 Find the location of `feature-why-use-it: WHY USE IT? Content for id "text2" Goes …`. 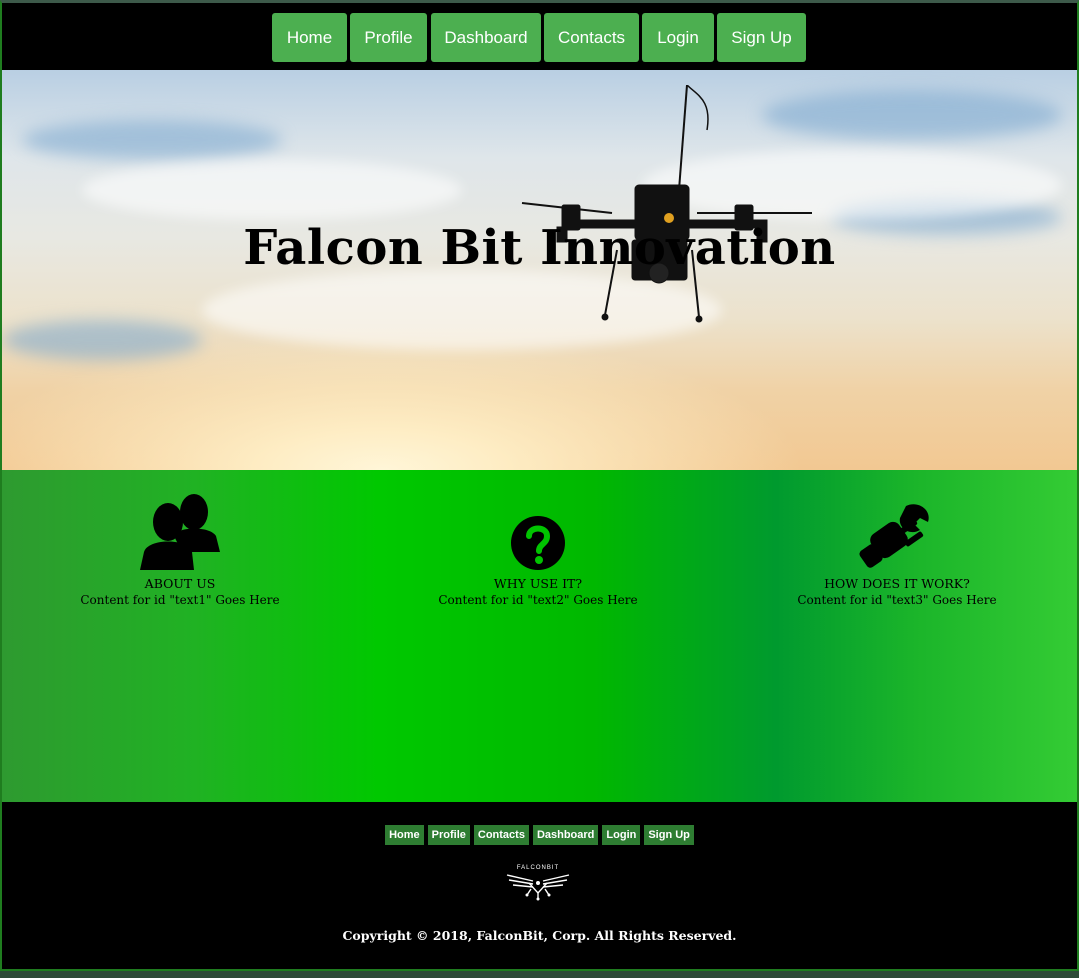

feature-why-use-it: WHY USE IT? Content for id "text2" Goes … is located at coordinates (538, 548).